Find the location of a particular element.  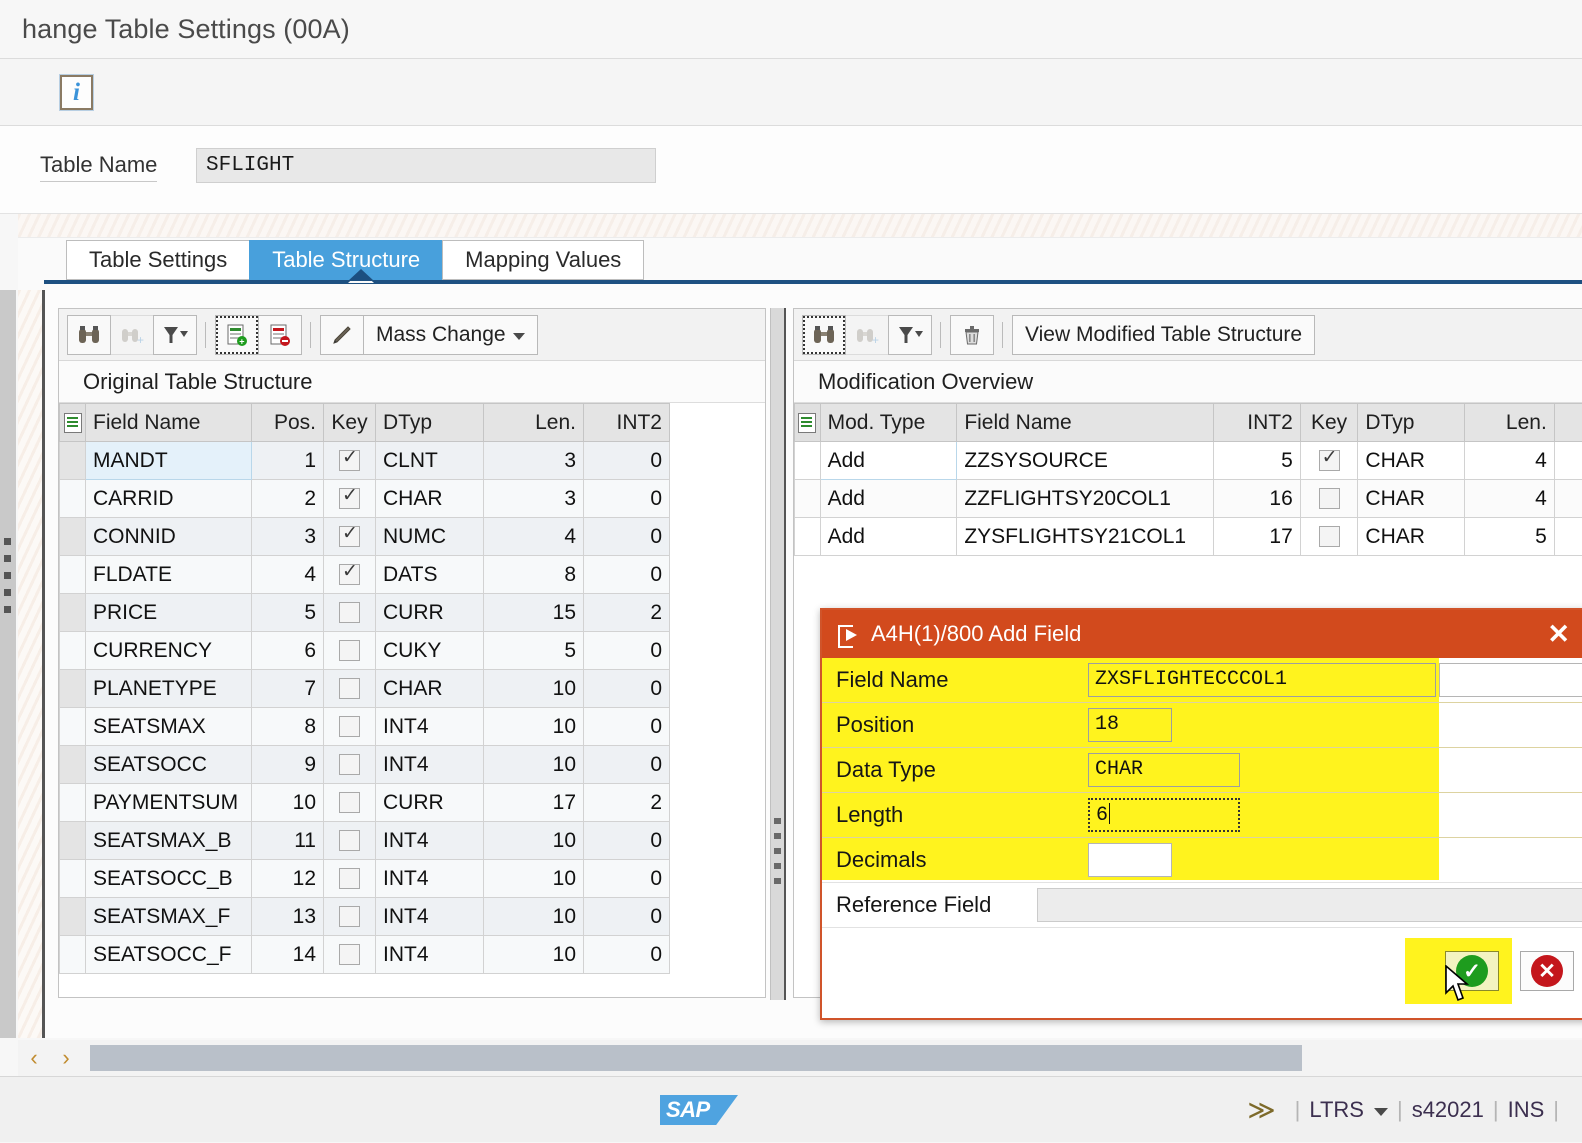

table-row: SEATSMAX8INT4100 is located at coordinates (365, 727).